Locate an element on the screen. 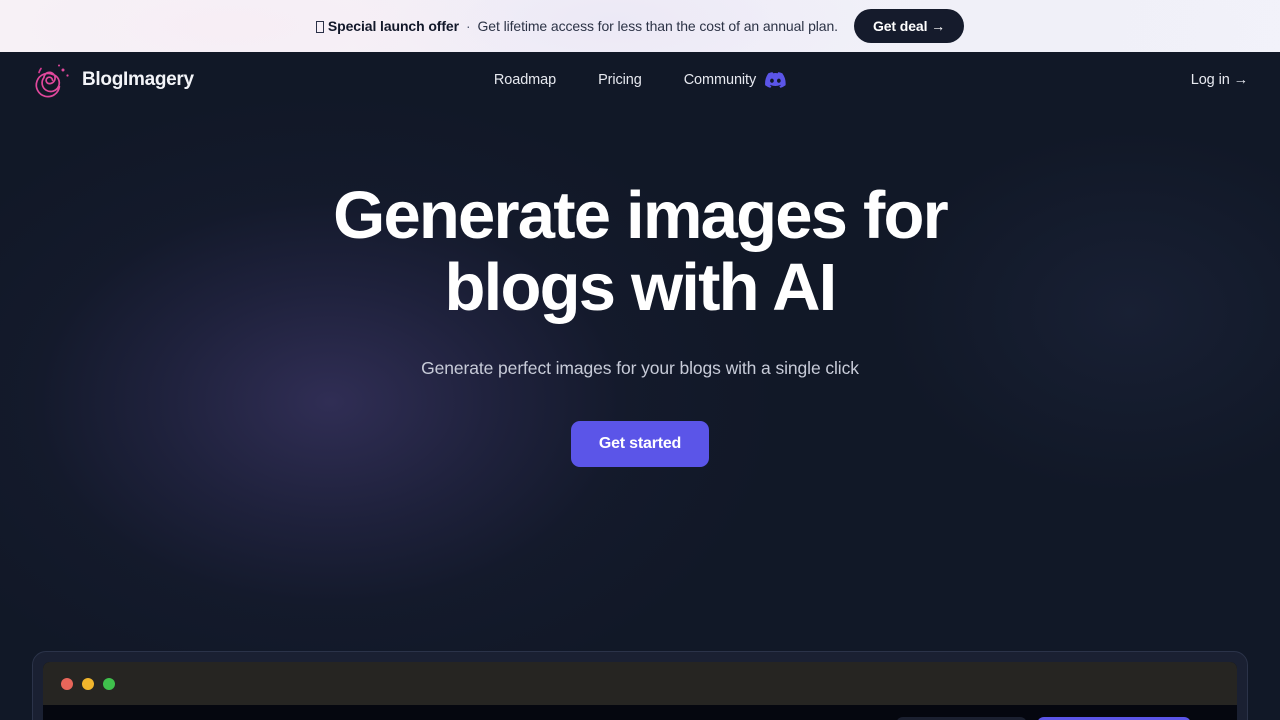  nav-link-roadmap-label: Roadmap is located at coordinates (525, 80).